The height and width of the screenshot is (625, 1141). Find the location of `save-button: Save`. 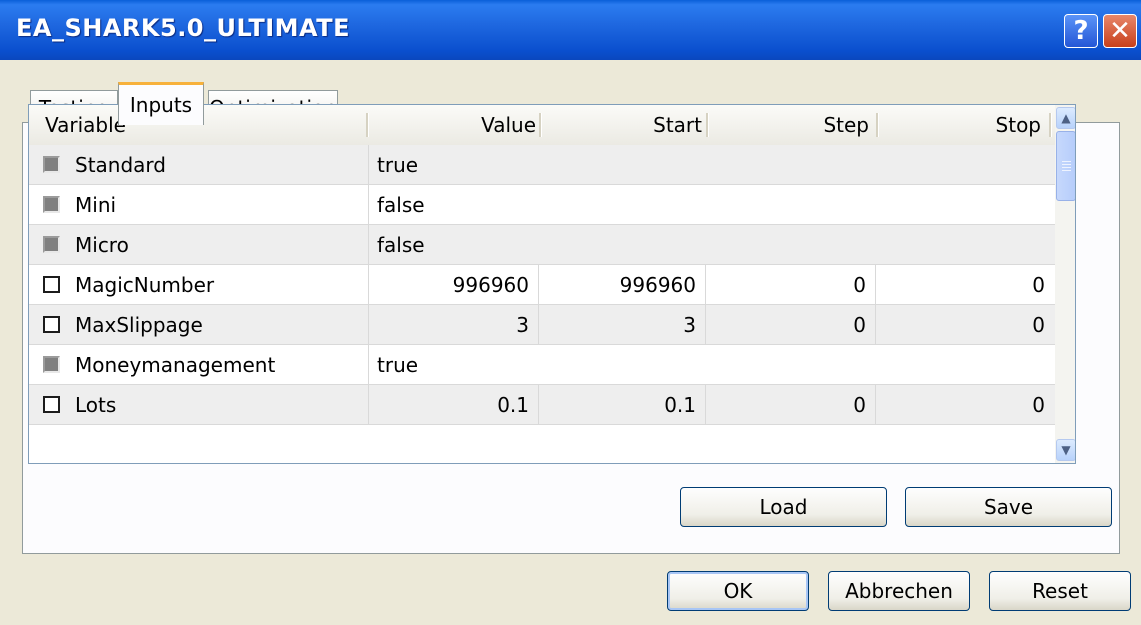

save-button: Save is located at coordinates (1008, 507).